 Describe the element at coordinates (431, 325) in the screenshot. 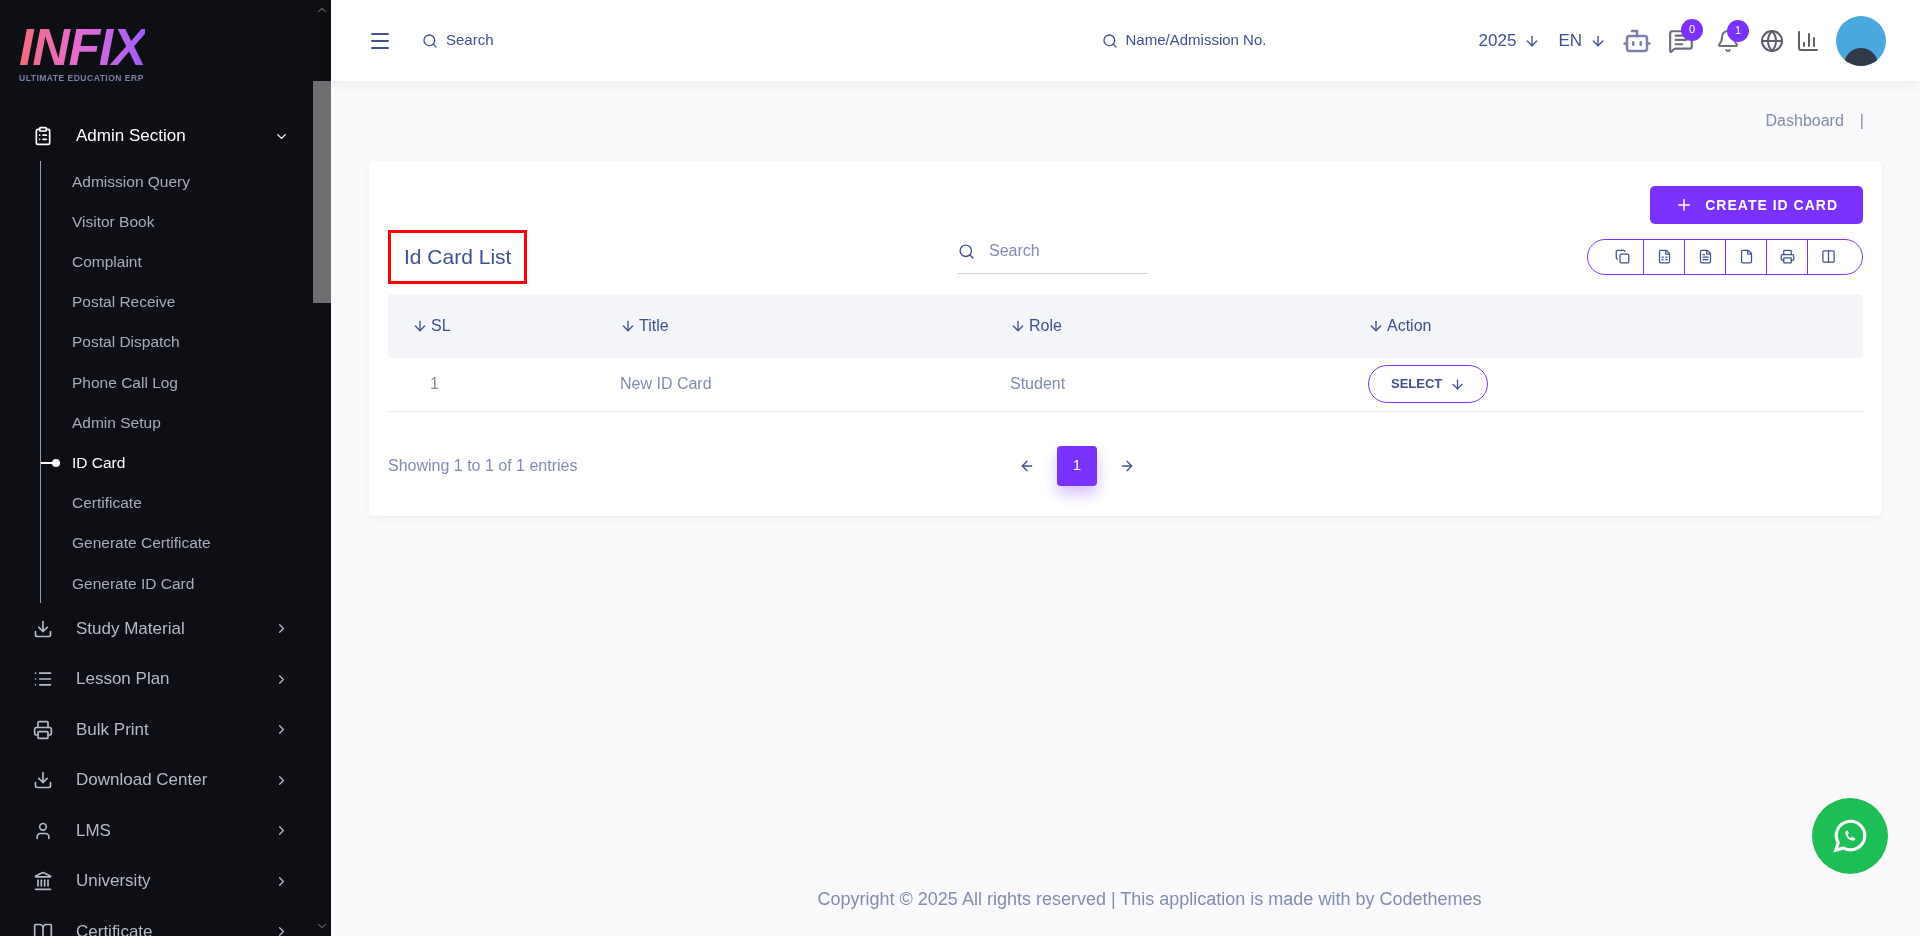

I see `column-header: SL` at that location.